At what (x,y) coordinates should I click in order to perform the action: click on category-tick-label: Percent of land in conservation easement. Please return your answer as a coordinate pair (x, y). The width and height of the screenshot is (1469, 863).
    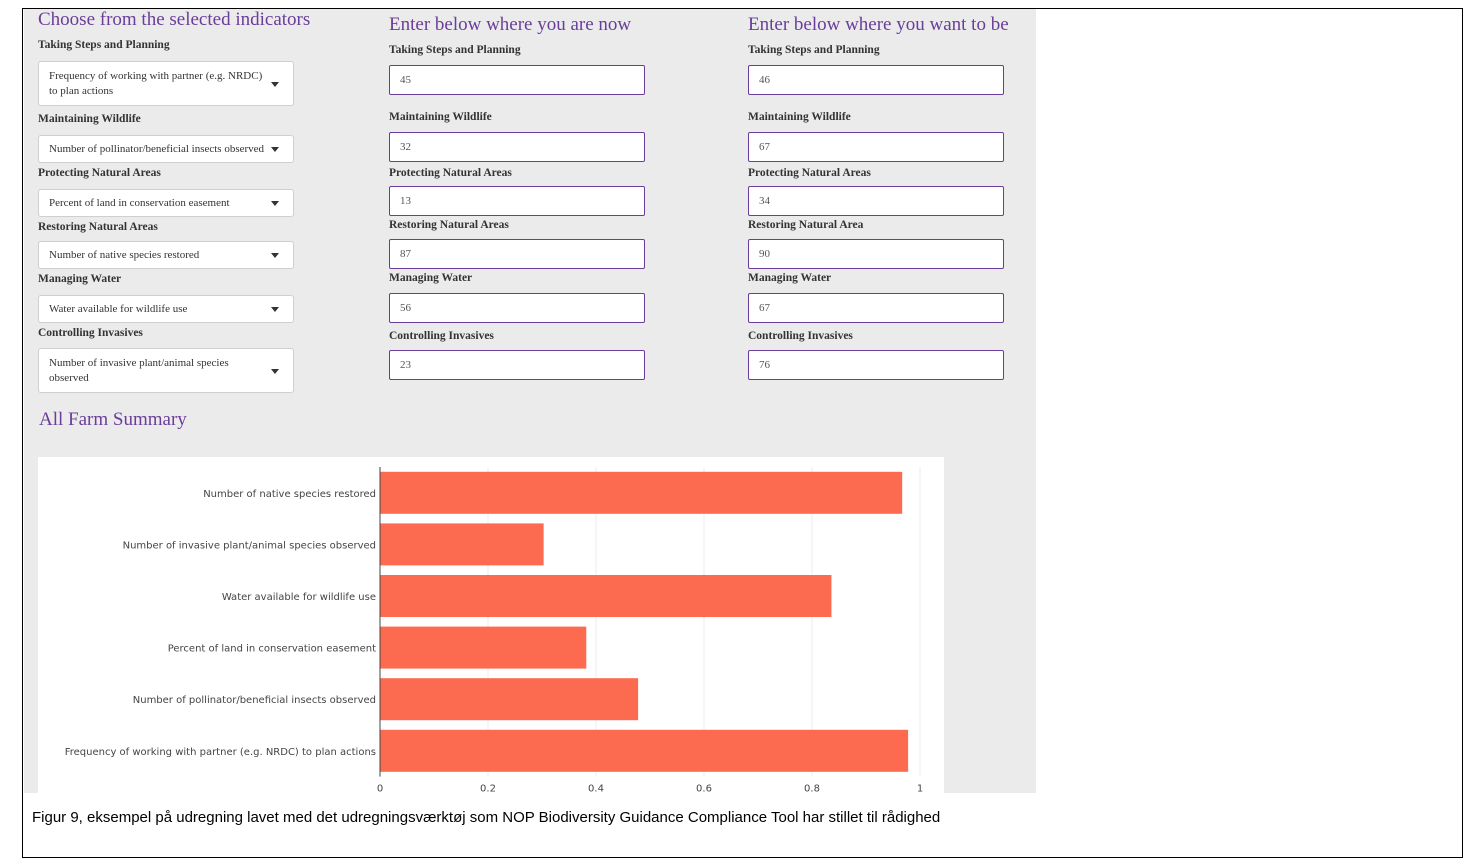
    Looking at the image, I should click on (272, 649).